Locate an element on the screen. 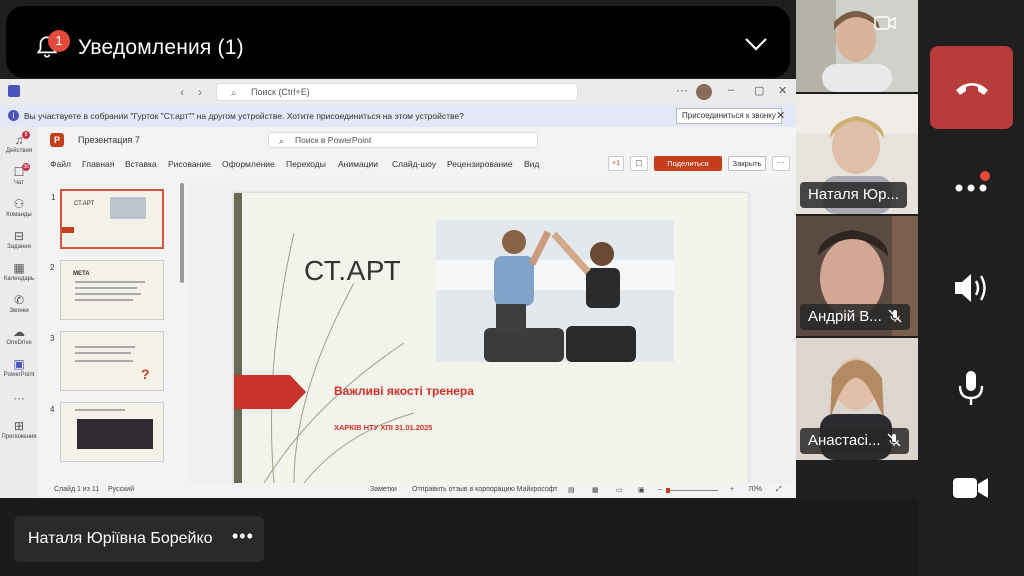 This screenshot has width=1024, height=576. tab-animations: Анимации is located at coordinates (358, 164).